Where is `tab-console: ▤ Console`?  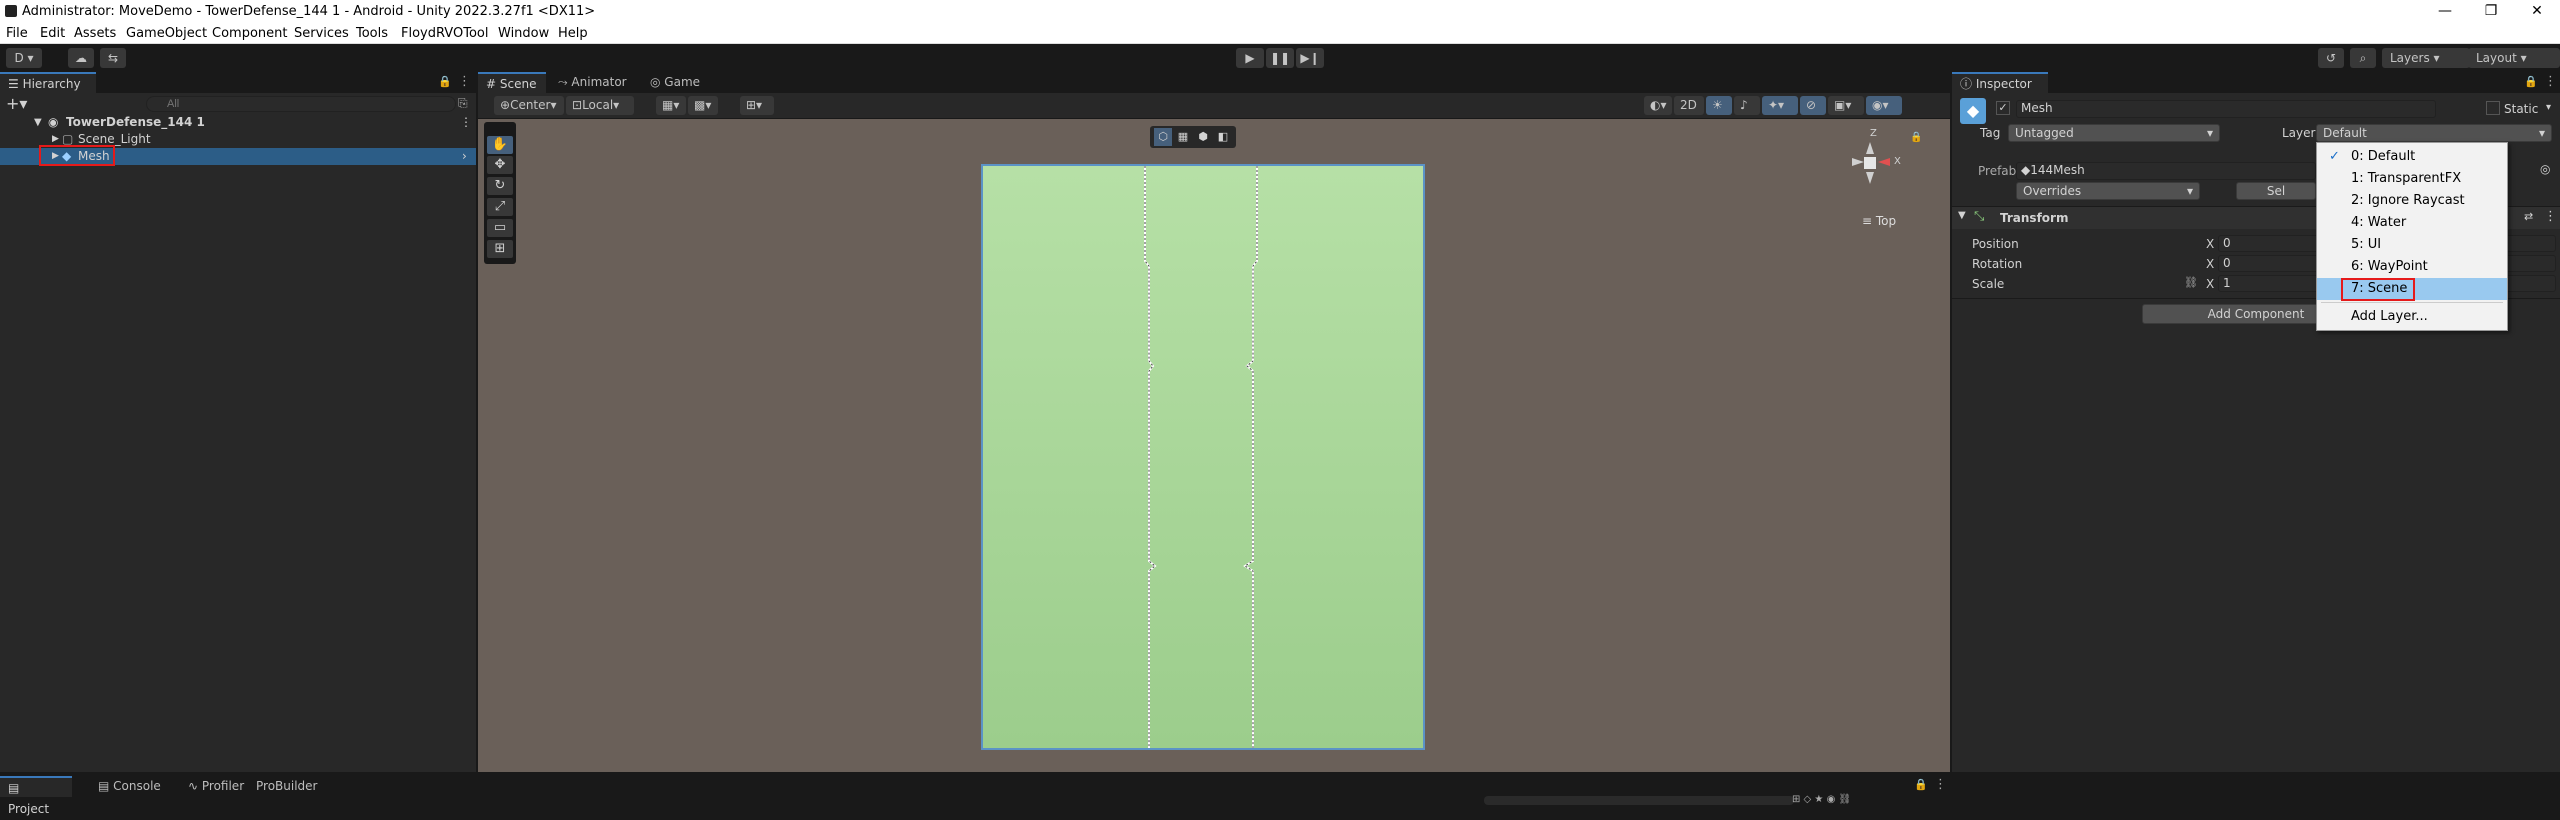 tab-console: ▤ Console is located at coordinates (130, 786).